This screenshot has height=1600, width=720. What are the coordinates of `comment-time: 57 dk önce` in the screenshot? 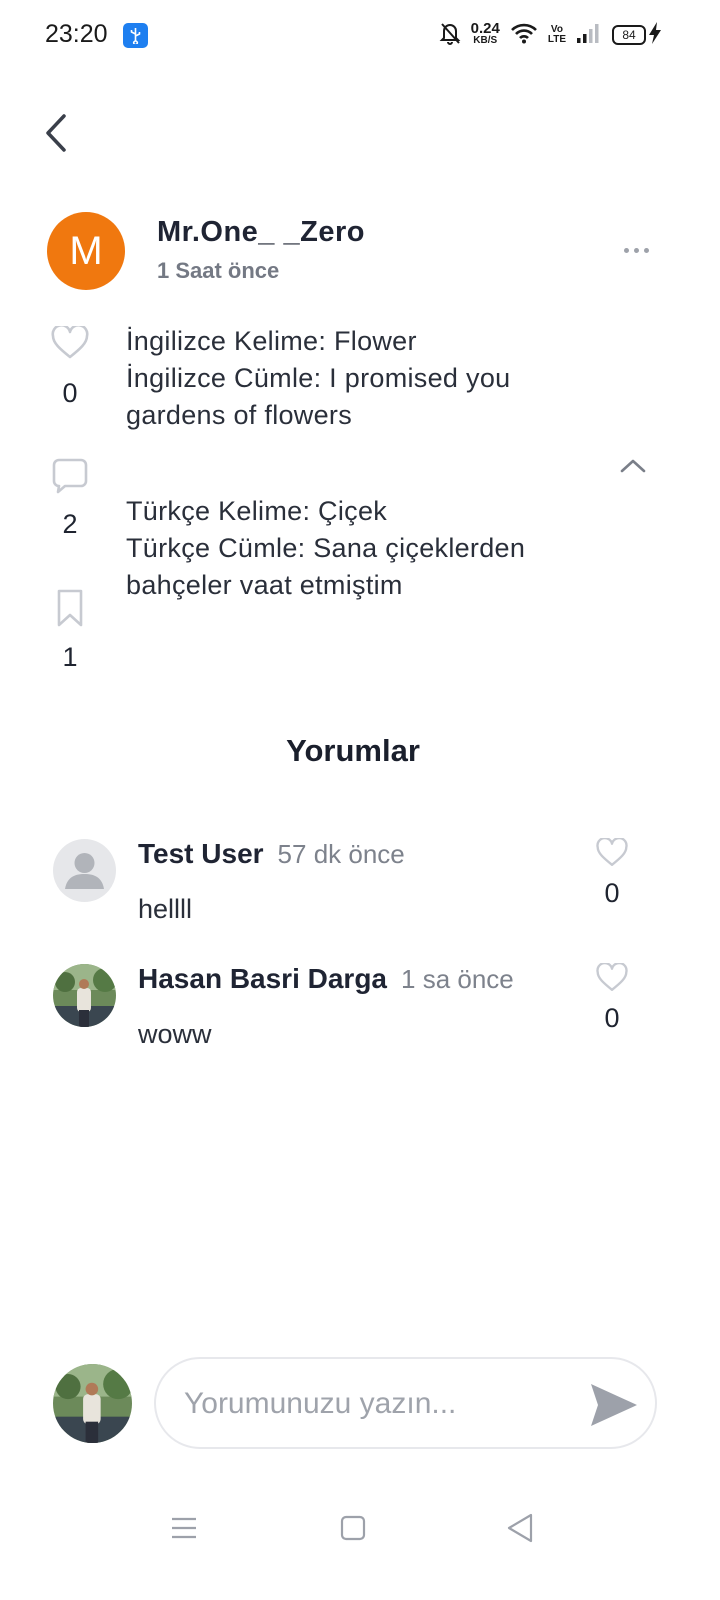 It's located at (341, 854).